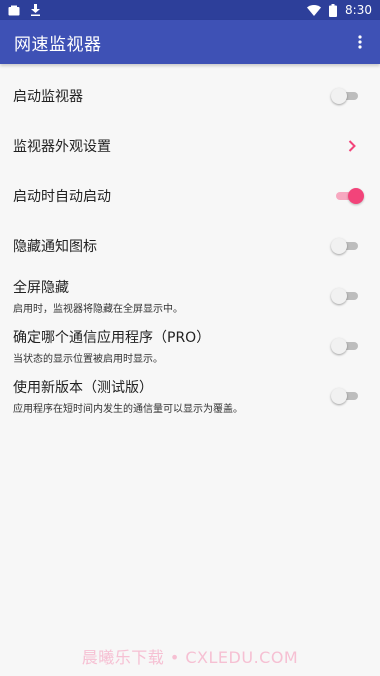 The height and width of the screenshot is (676, 380). Describe the element at coordinates (190, 42) in the screenshot. I see `app-bar: 网速监视器` at that location.